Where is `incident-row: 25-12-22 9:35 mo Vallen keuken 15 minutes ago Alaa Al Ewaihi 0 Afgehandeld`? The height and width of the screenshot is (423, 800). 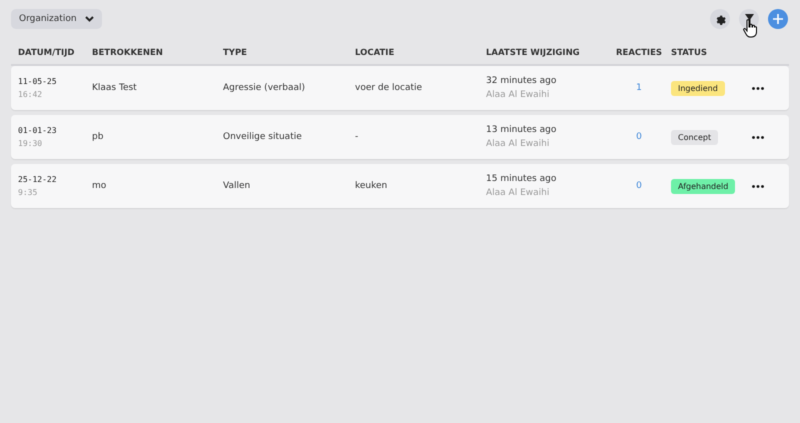
incident-row: 25-12-22 9:35 mo Vallen keuken 15 minutes ago Alaa Al Ewaihi 0 Afgehandeld is located at coordinates (400, 186).